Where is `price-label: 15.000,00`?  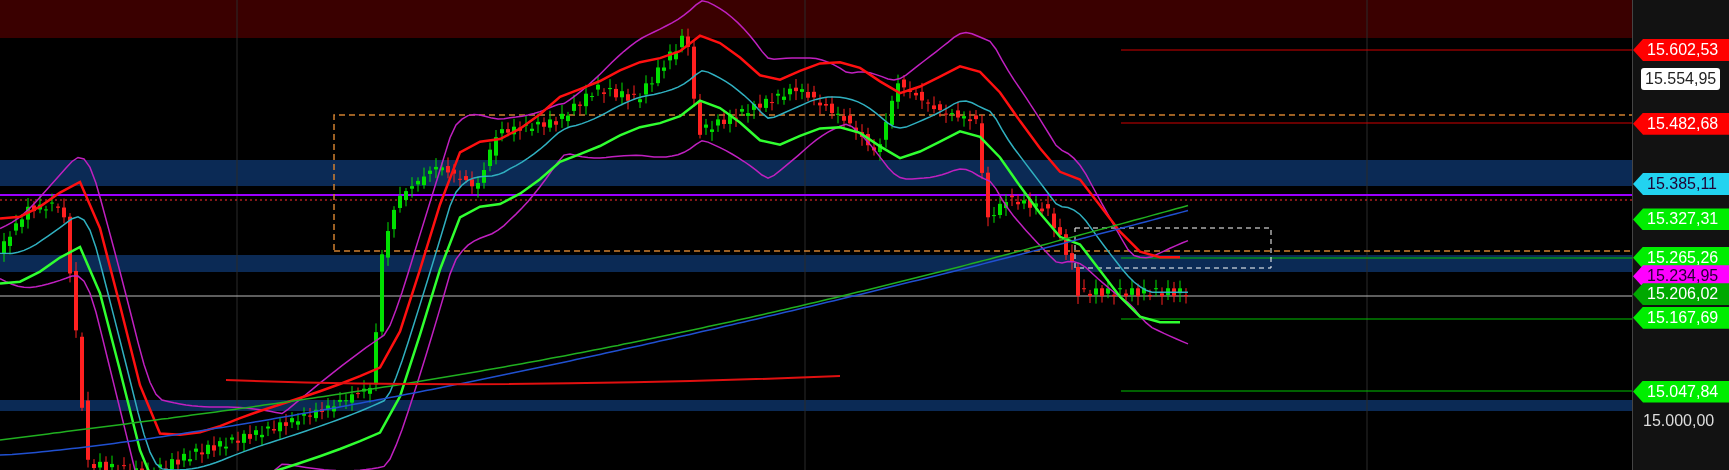 price-label: 15.000,00 is located at coordinates (1679, 421).